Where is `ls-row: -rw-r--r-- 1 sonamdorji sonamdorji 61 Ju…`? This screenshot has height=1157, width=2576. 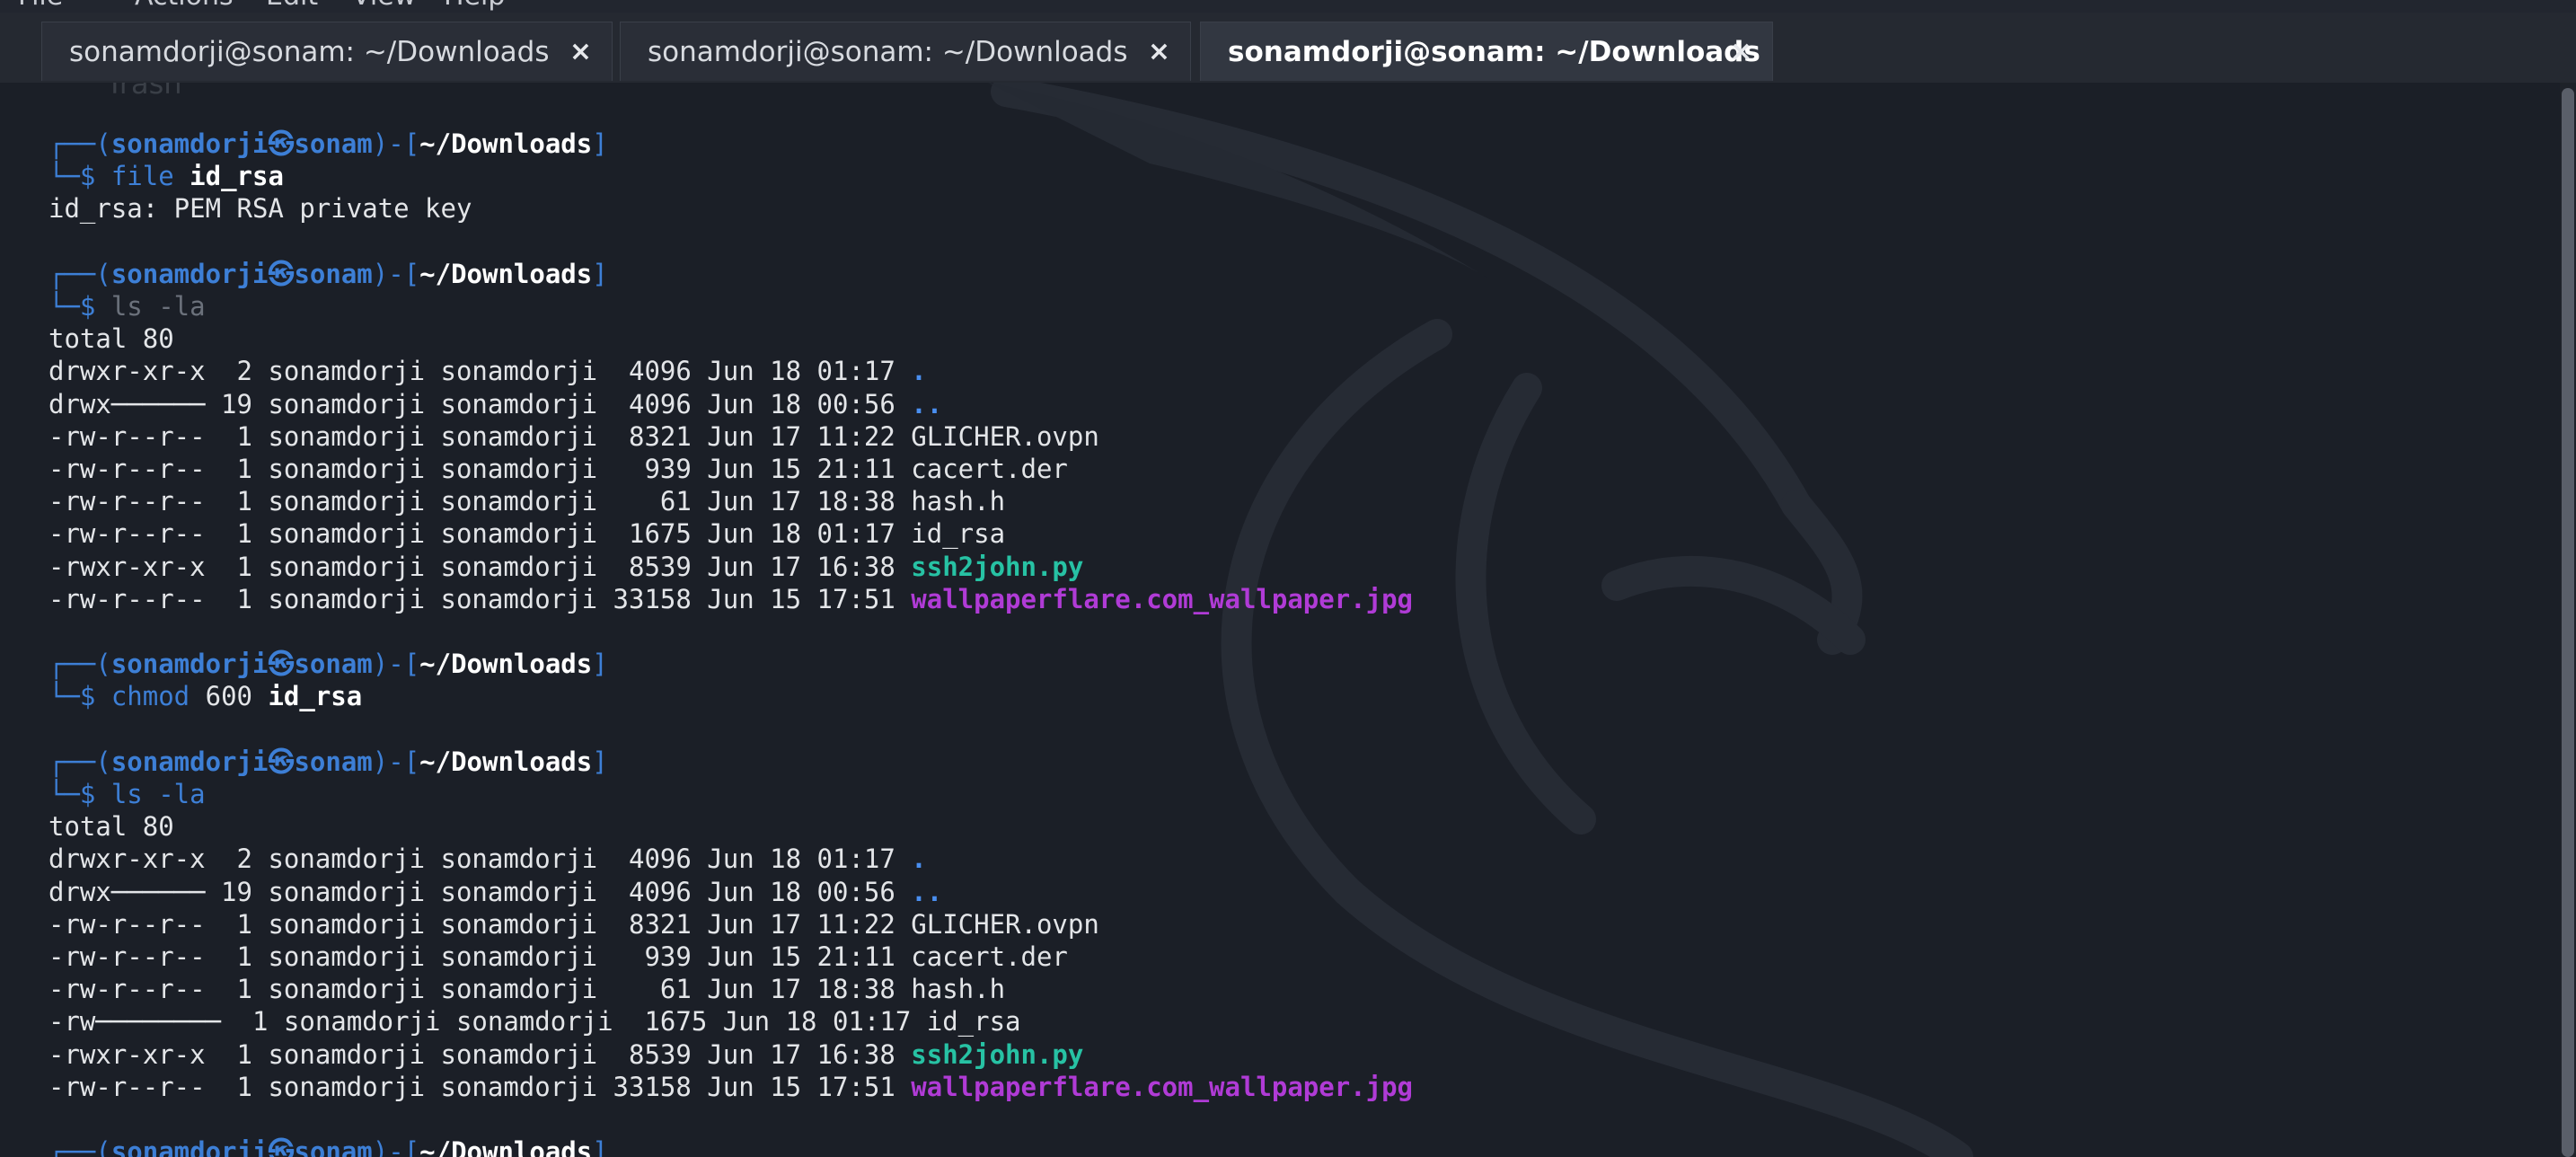 ls-row: -rw-r--r-- 1 sonamdorji sonamdorji 61 Ju… is located at coordinates (527, 501).